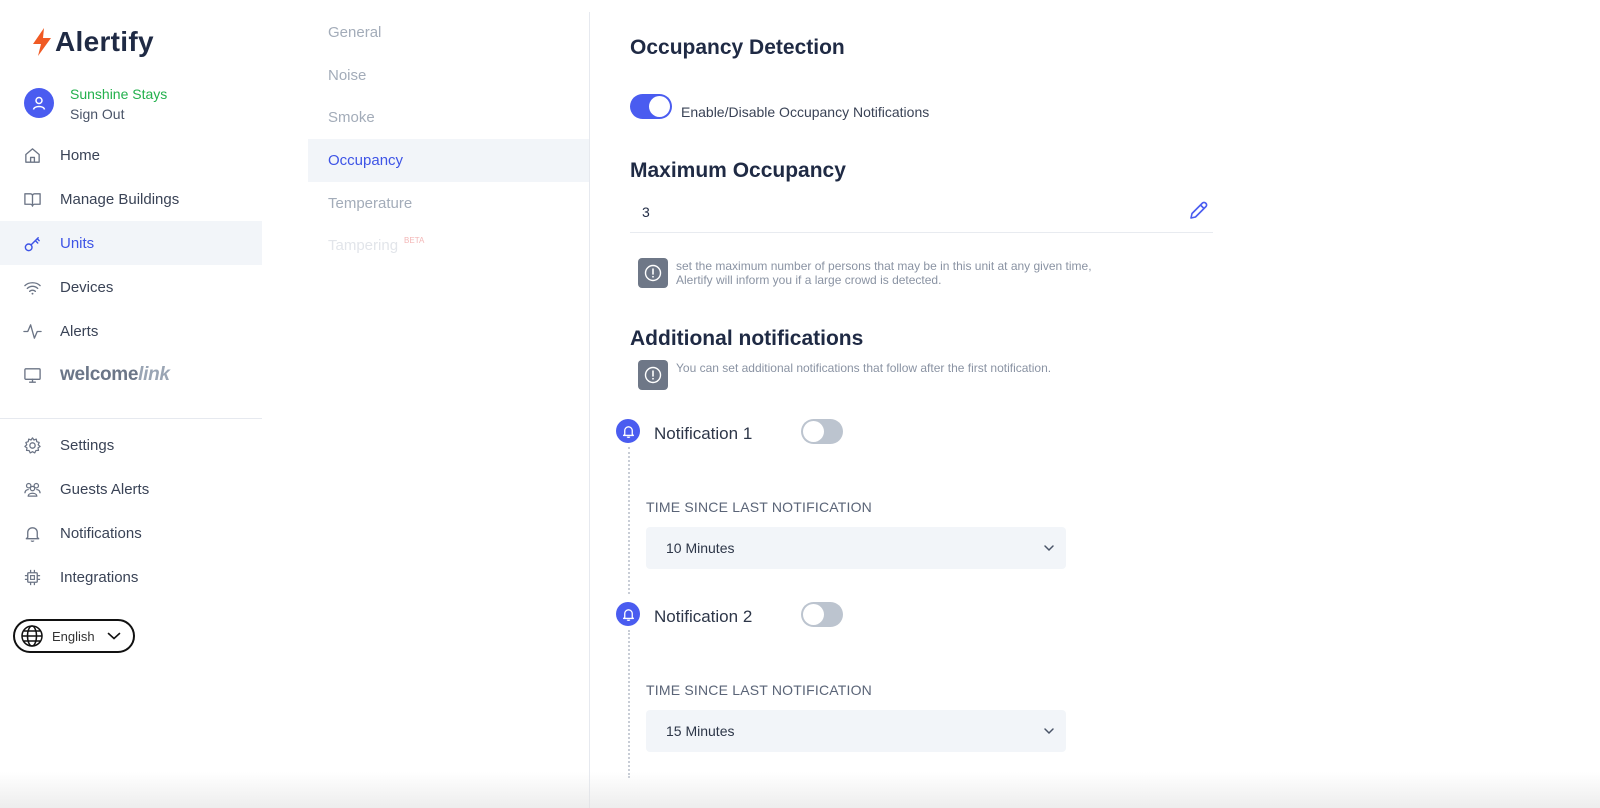  I want to click on sidebar-item-label: Notifications, so click(101, 533).